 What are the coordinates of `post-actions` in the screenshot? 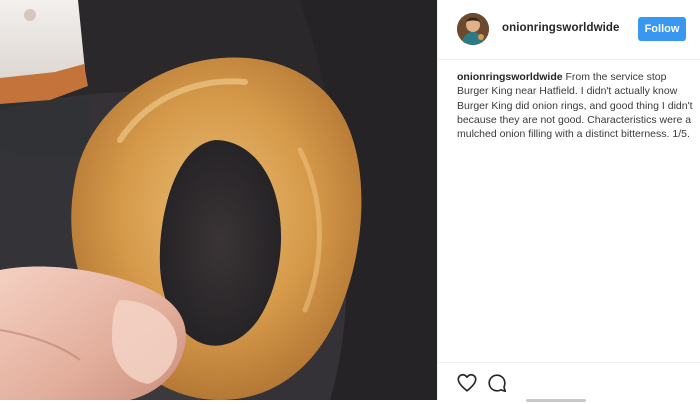 It's located at (569, 382).